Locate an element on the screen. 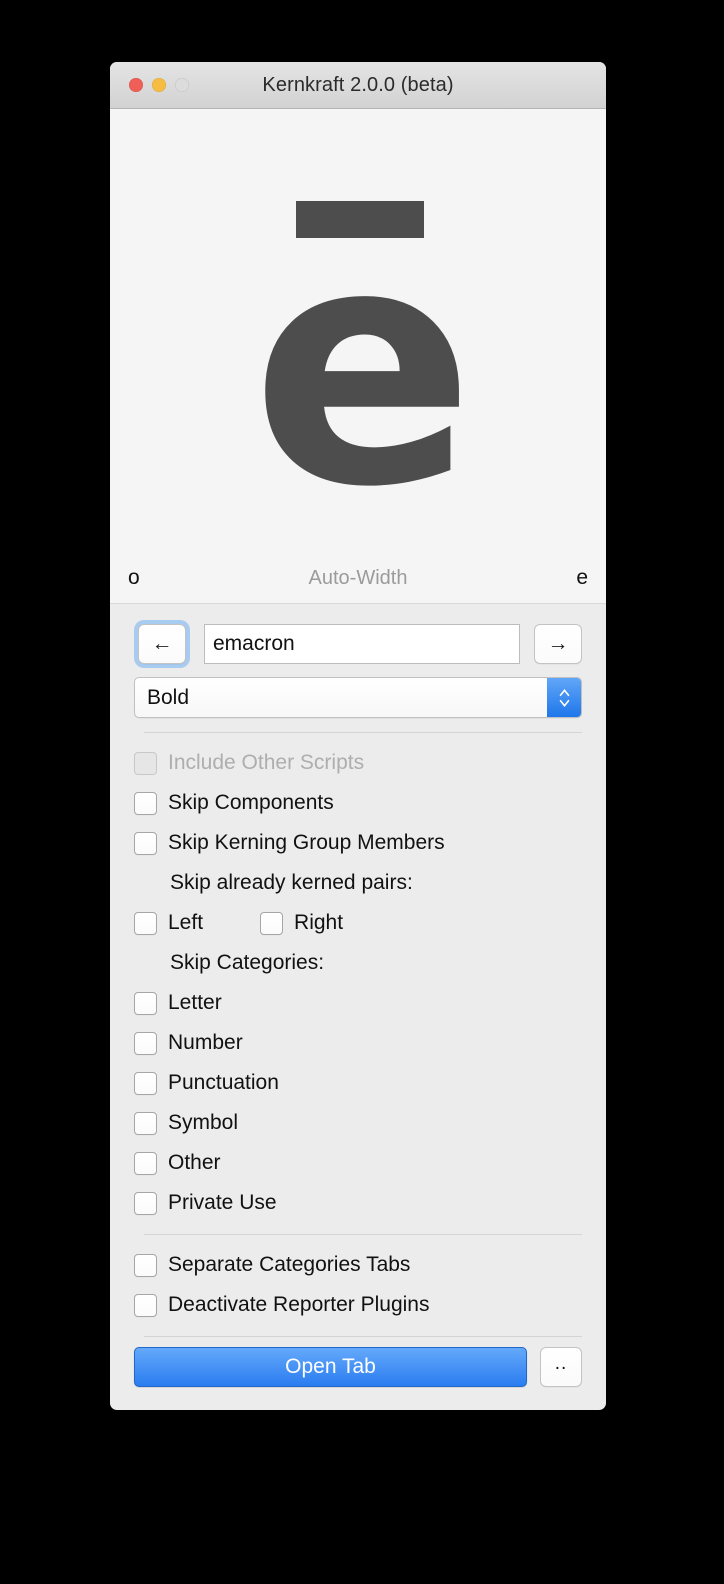 The height and width of the screenshot is (1584, 724). checkbox-label-category-private-use: Private Use is located at coordinates (222, 1202).